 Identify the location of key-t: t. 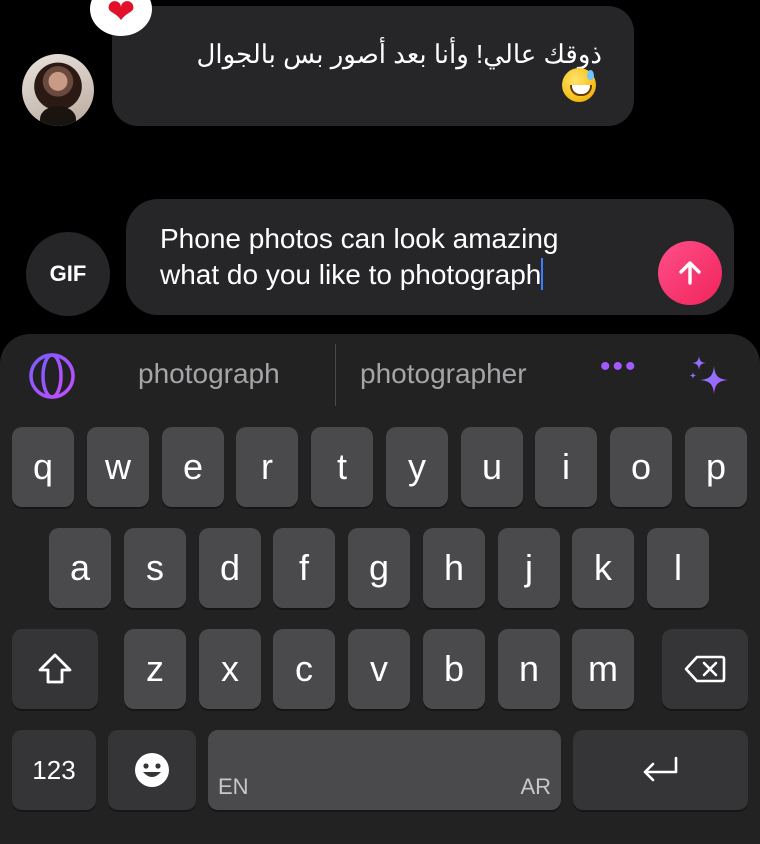
(342, 467).